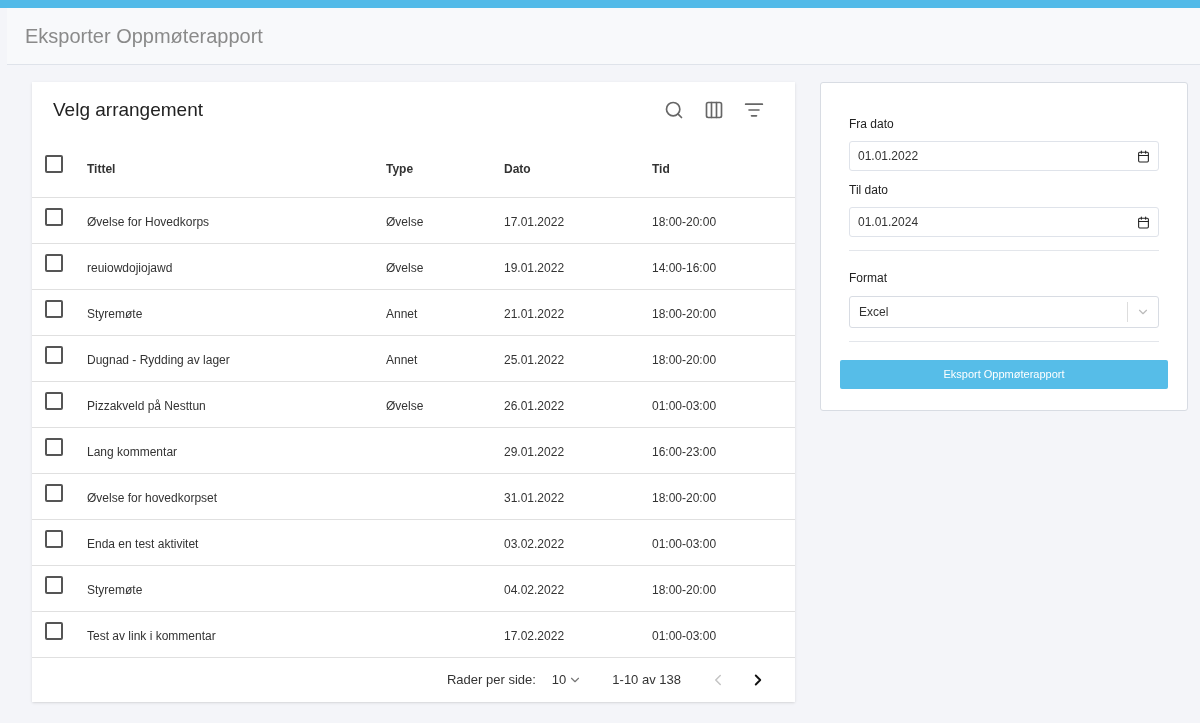 This screenshot has height=723, width=1200. I want to click on table-cell: Enda en test aktivitet, so click(143, 543).